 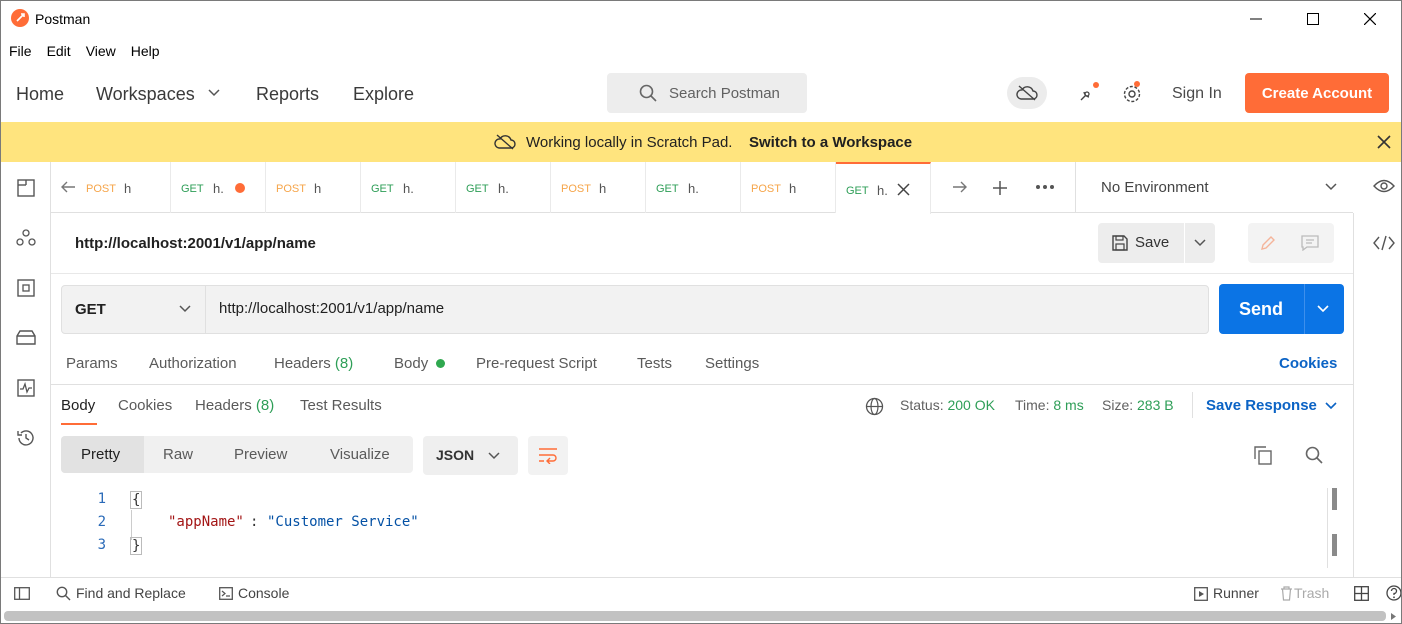 I want to click on tab-params: Params, so click(x=92, y=363).